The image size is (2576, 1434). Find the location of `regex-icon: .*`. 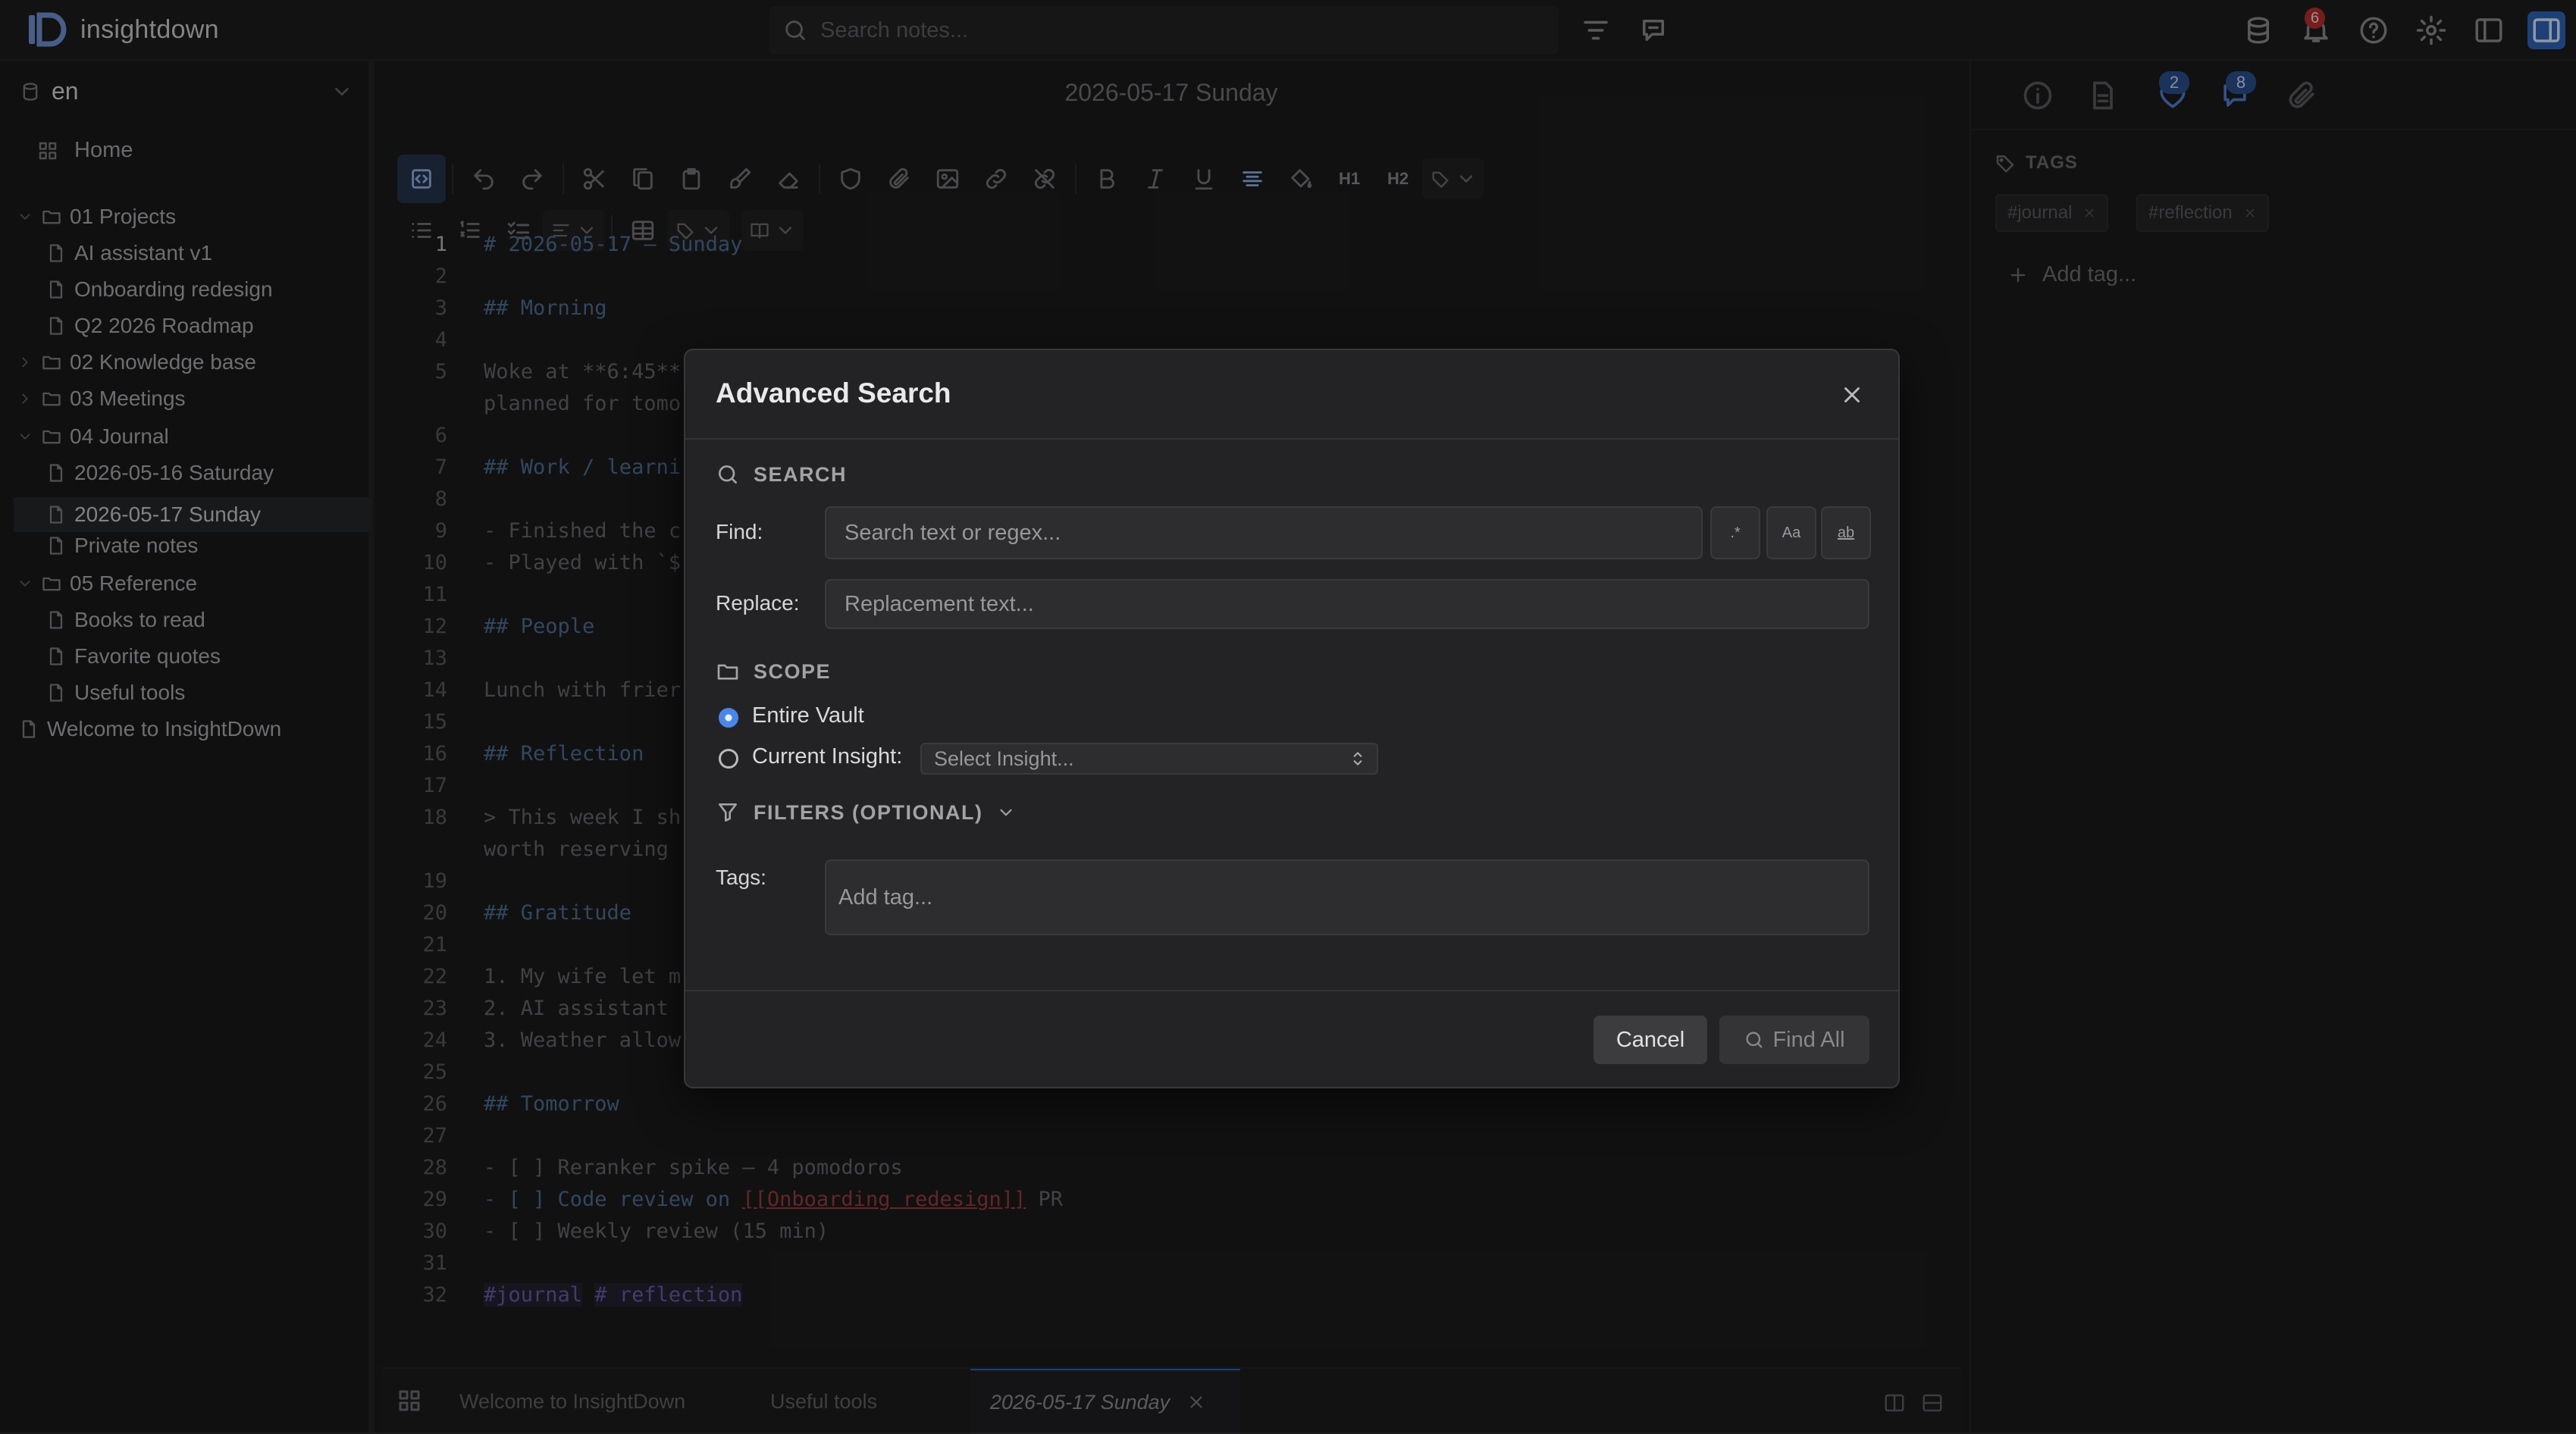

regex-icon: .* is located at coordinates (1735, 532).